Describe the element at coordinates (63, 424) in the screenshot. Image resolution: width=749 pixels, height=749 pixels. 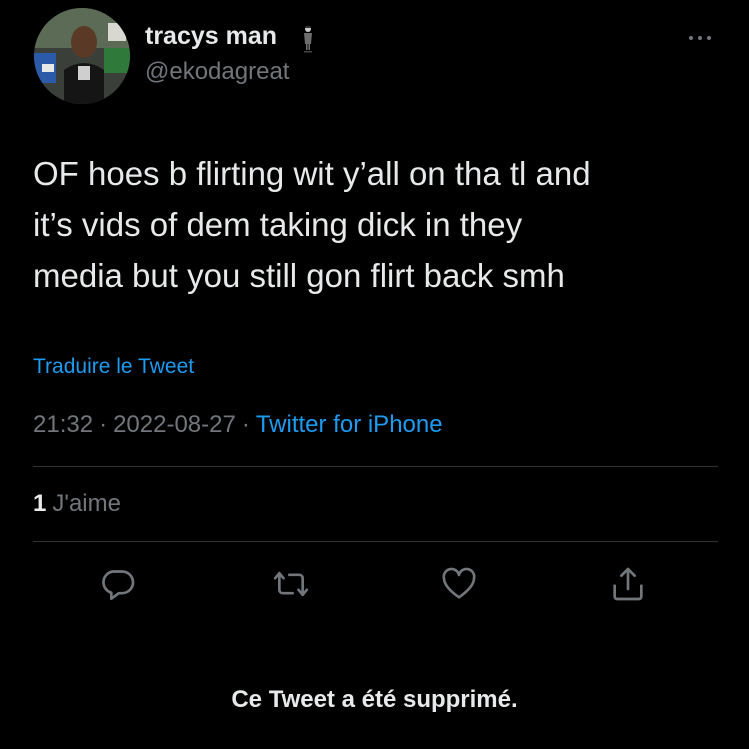
I see `tweet-time: 21:32` at that location.